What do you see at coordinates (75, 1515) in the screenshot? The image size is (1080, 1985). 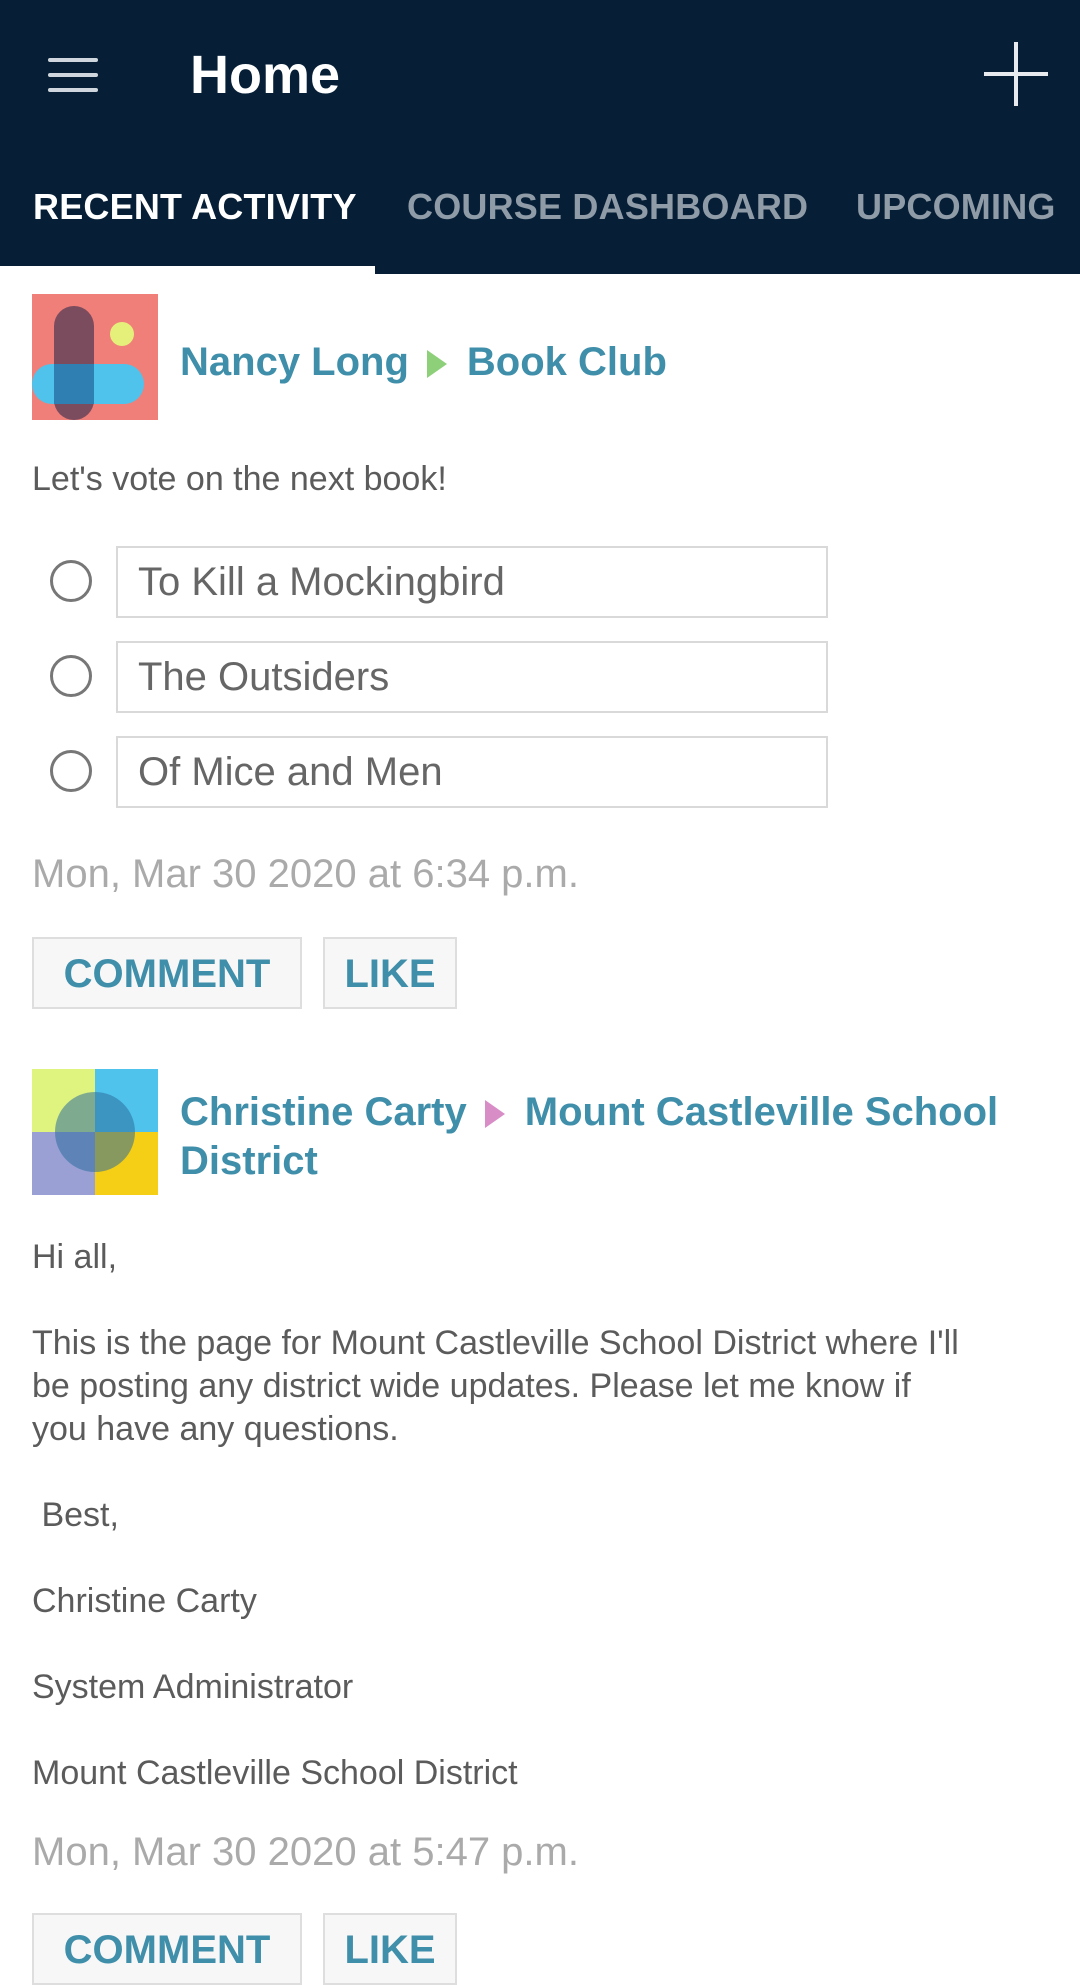 I see `post-body-line: Best,` at bounding box center [75, 1515].